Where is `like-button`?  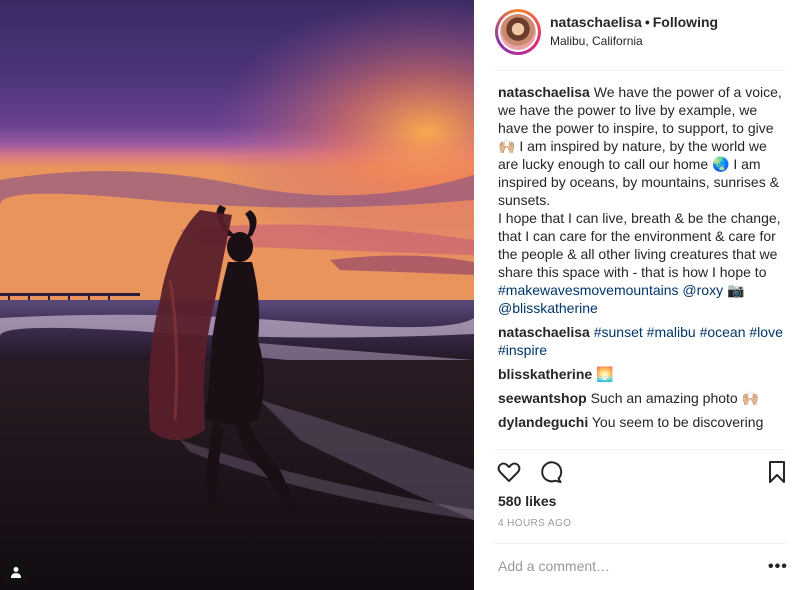 like-button is located at coordinates (509, 472).